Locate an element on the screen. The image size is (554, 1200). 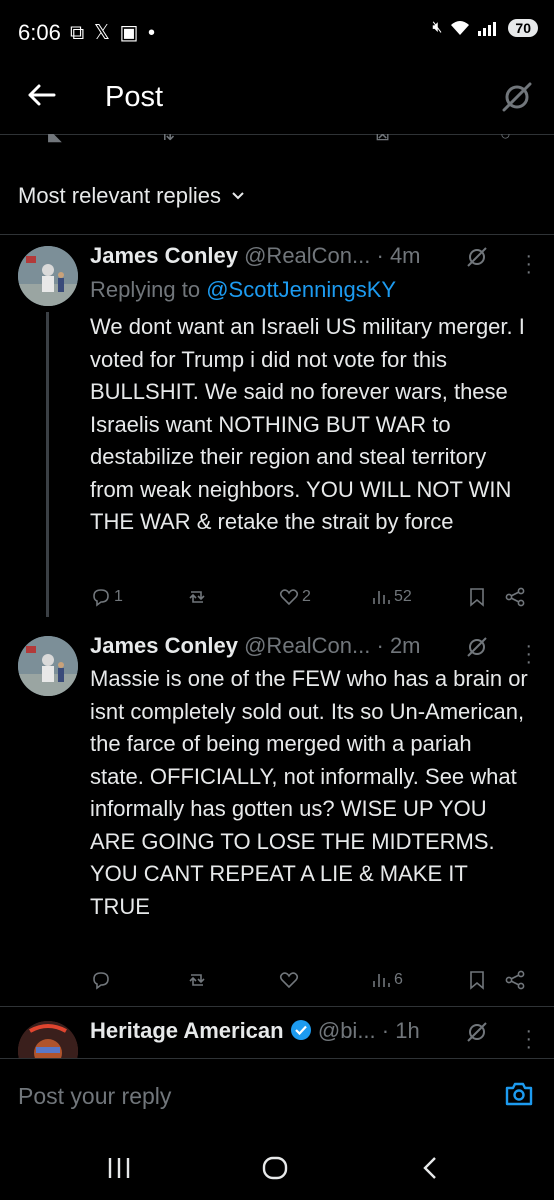
like-count: 2 is located at coordinates (306, 596).